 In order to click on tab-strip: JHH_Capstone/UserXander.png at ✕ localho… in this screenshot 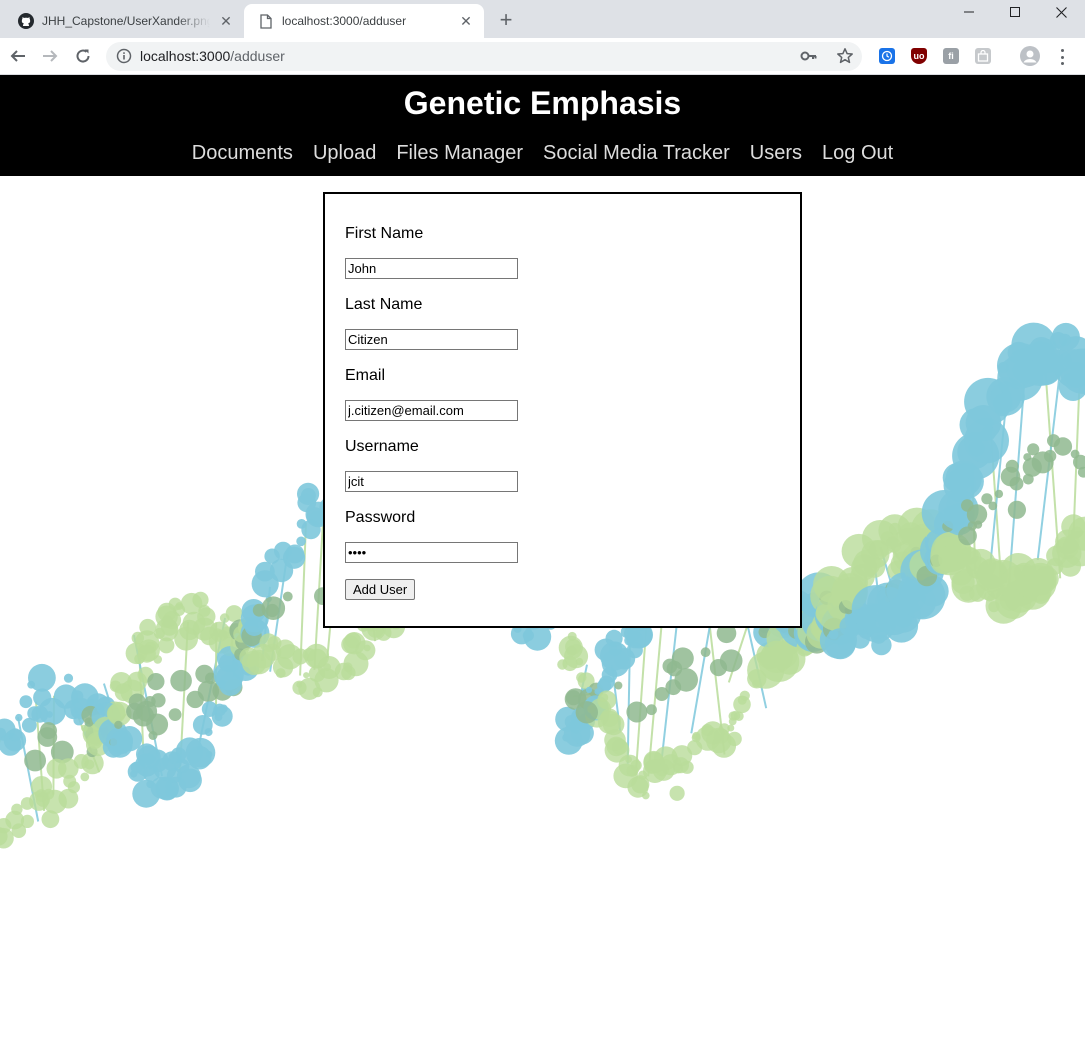, I will do `click(542, 19)`.